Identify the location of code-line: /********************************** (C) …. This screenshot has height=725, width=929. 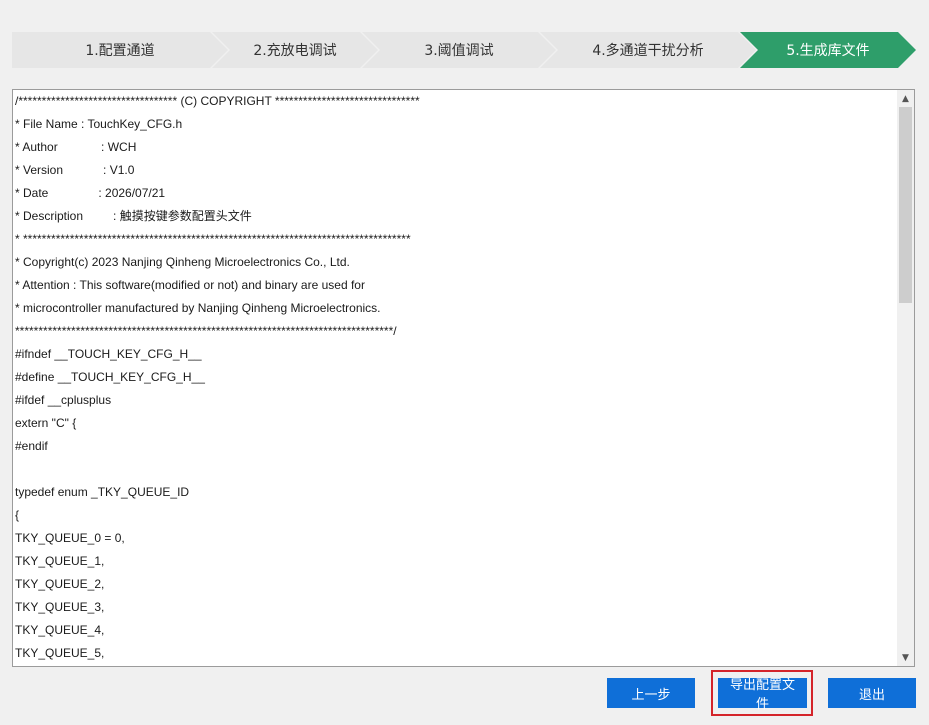
(217, 101).